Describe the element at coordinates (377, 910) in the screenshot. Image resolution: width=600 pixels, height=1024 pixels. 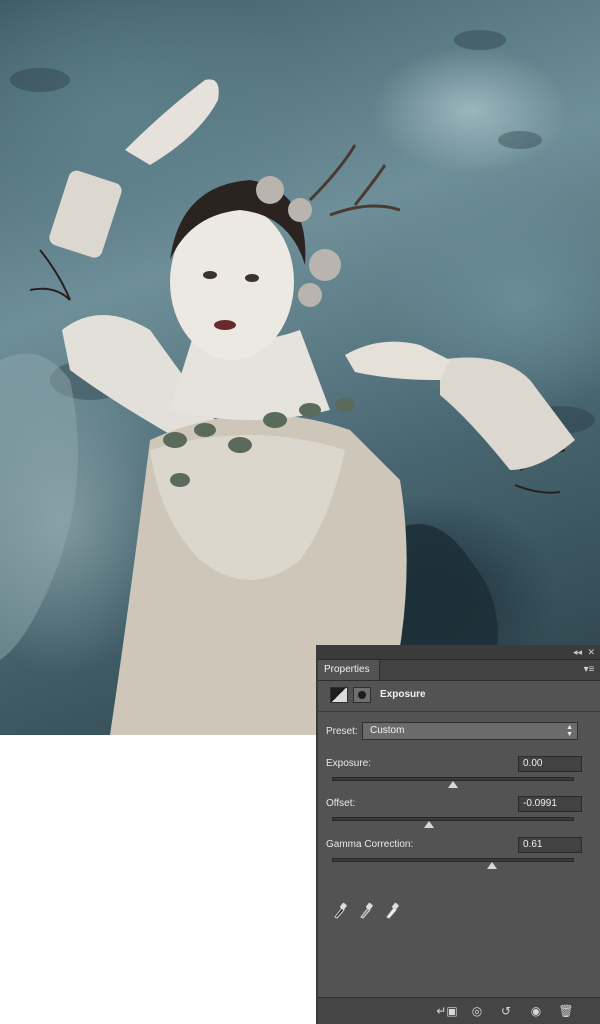
I see `eyedropper-group` at that location.